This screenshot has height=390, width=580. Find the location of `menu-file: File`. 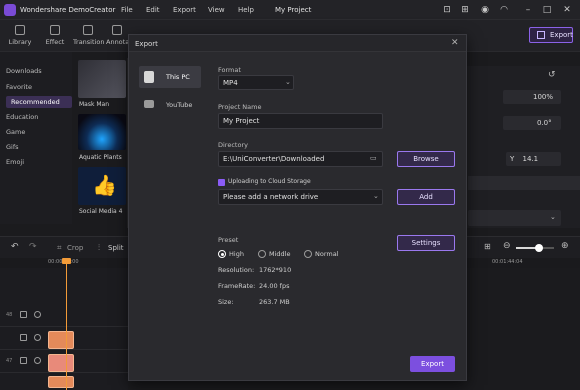

menu-file: File is located at coordinates (127, 10).